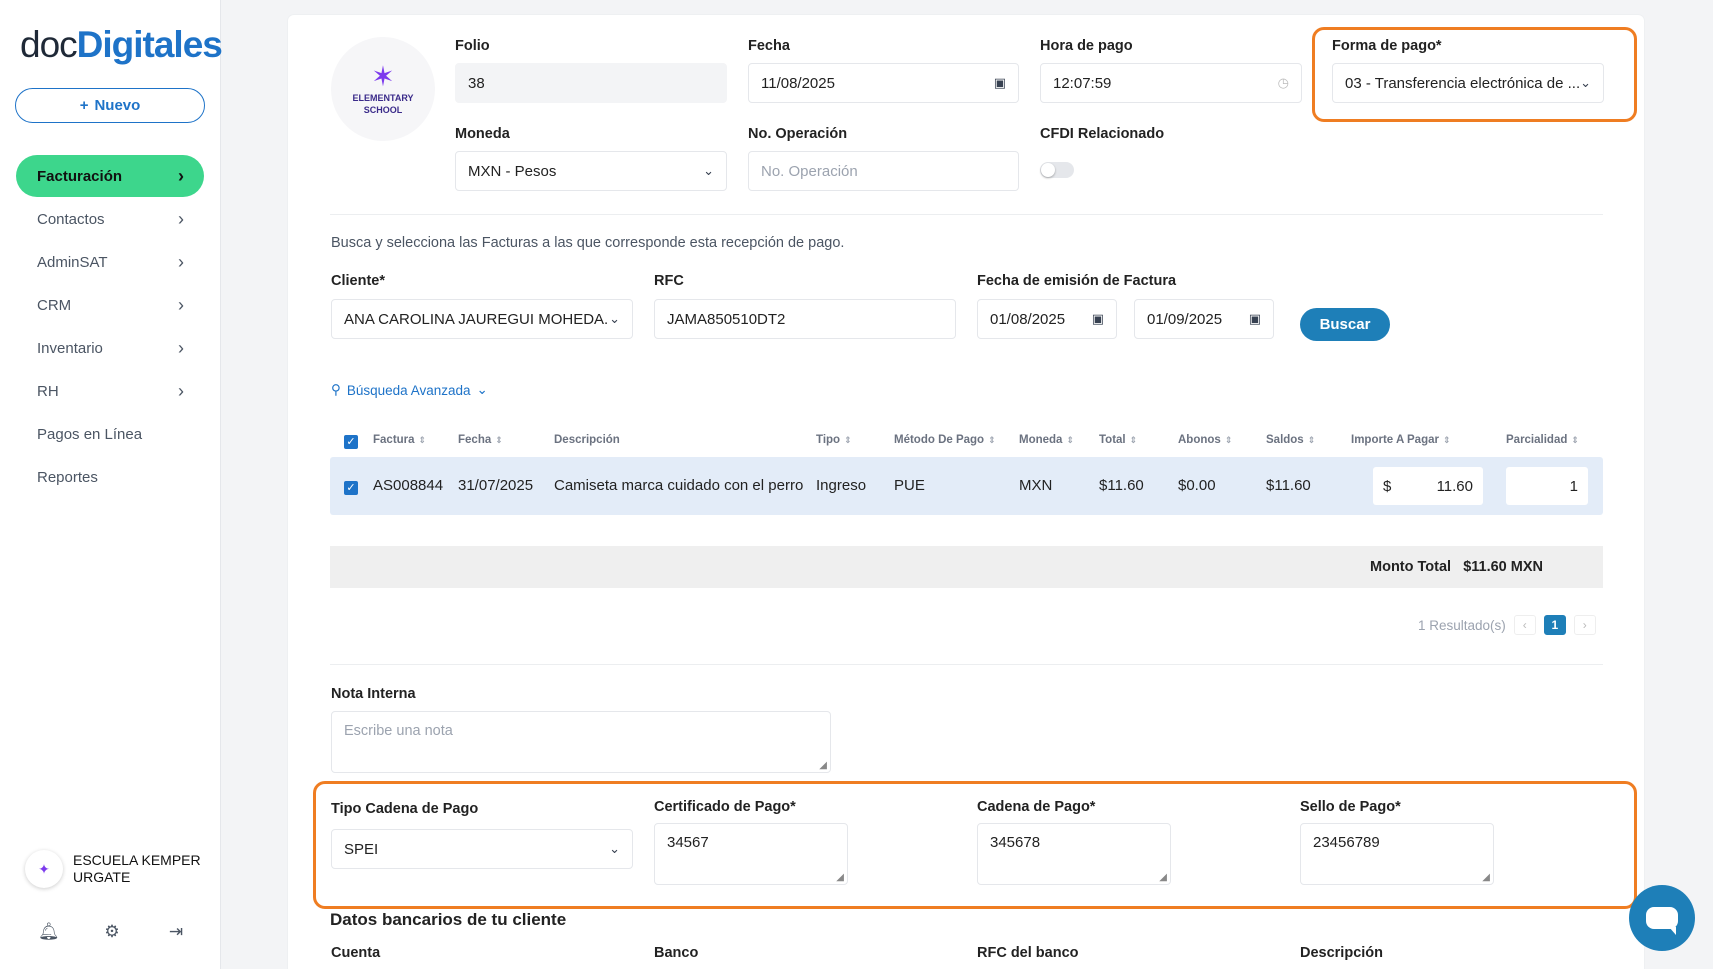 The height and width of the screenshot is (969, 1713). Describe the element at coordinates (110, 262) in the screenshot. I see `sidebar-item-adminsat: AdminSAT ›` at that location.